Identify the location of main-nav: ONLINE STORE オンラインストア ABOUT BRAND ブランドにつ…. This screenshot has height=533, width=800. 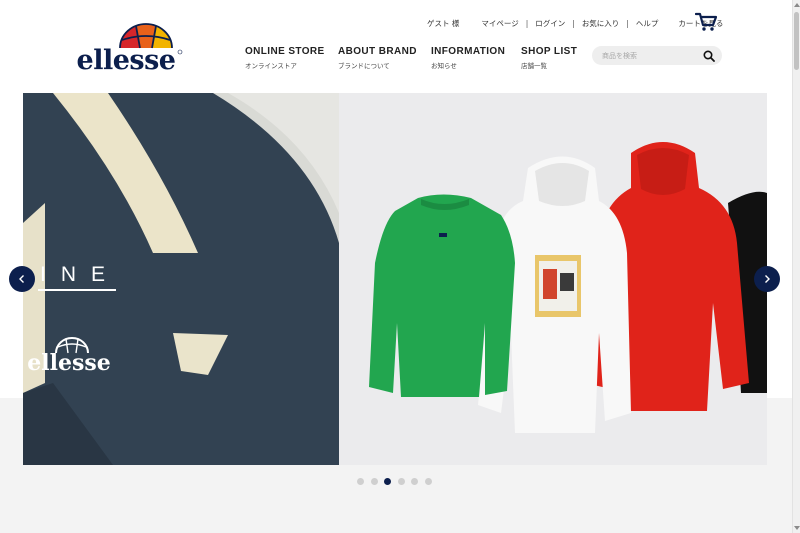
(418, 58).